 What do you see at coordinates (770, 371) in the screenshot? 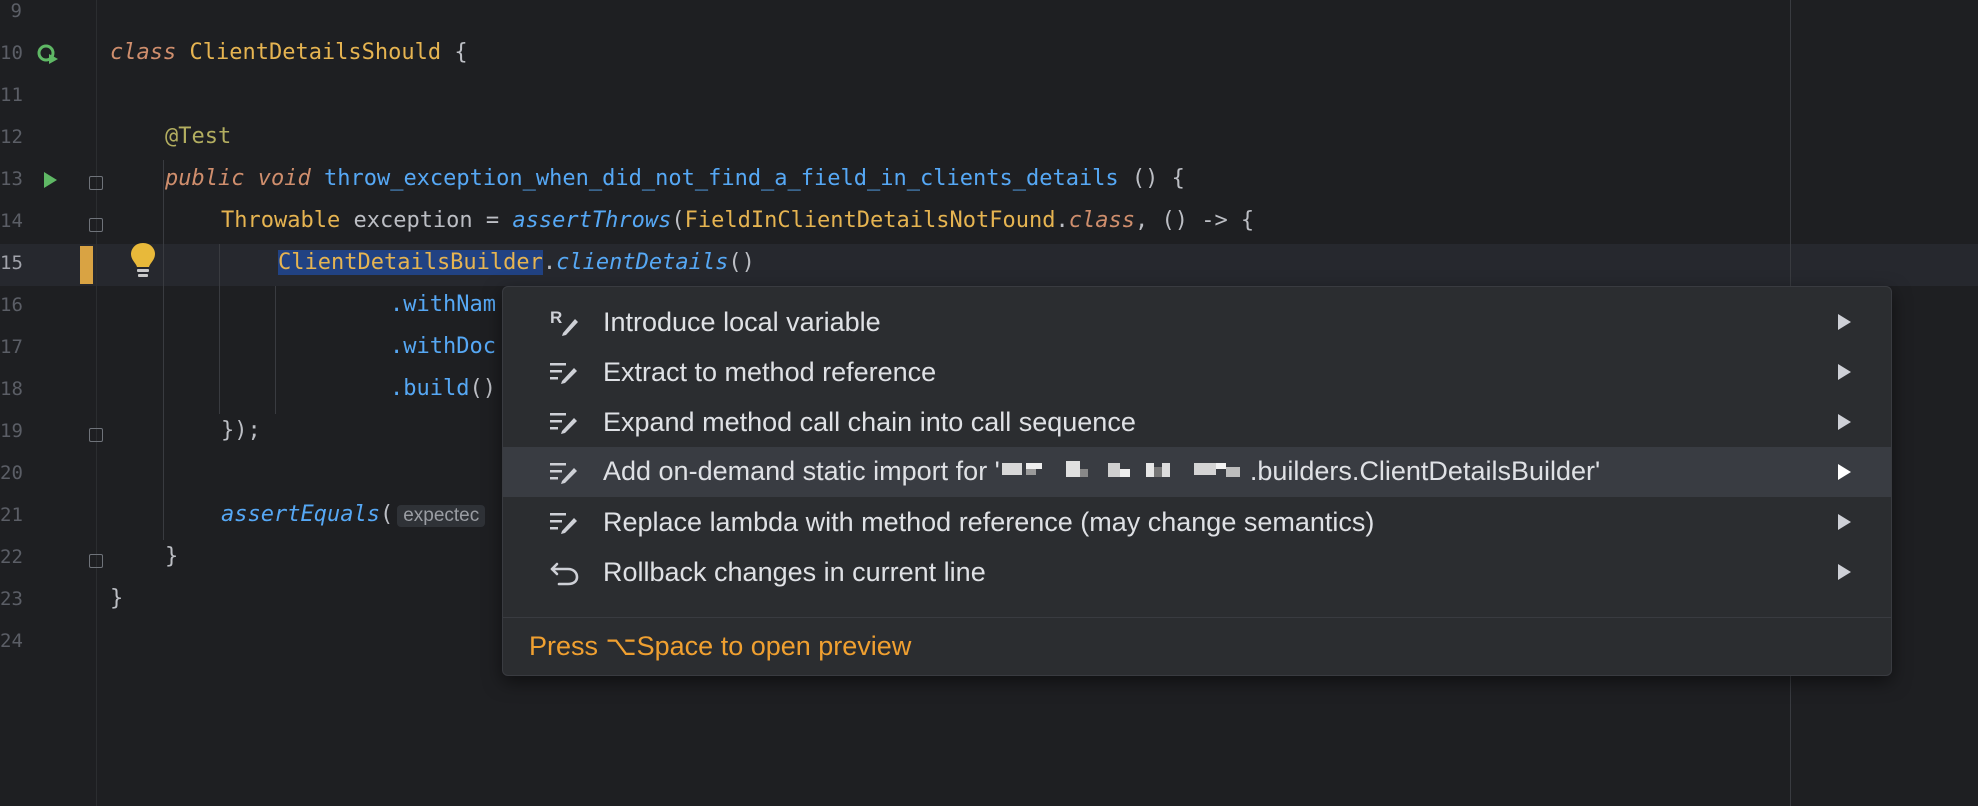
I see `intention-item-label: Extract to method reference` at bounding box center [770, 371].